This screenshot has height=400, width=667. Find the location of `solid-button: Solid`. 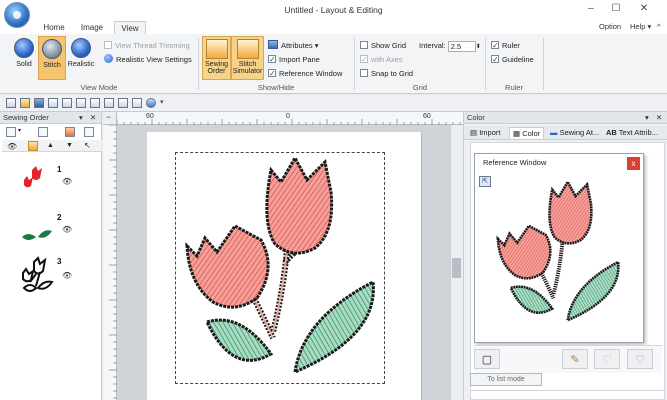

solid-button: Solid is located at coordinates (24, 58).